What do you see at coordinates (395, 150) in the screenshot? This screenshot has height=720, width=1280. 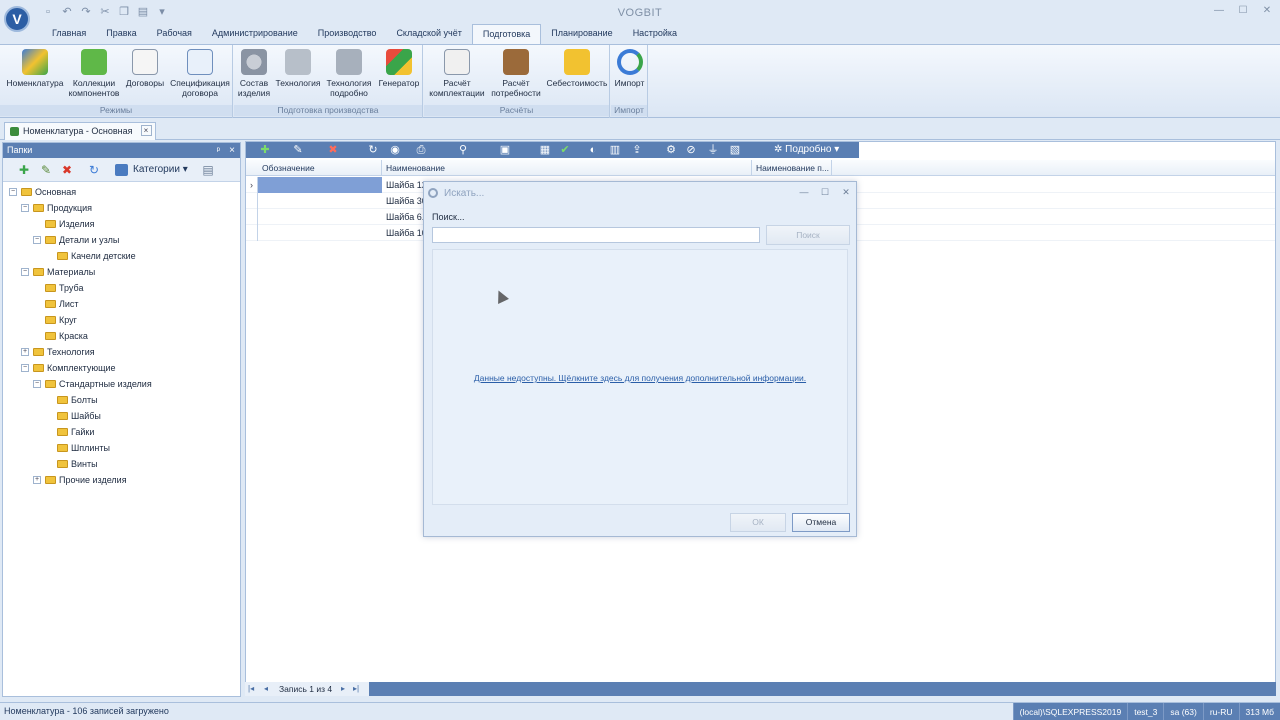 I see `view-icon: ◉` at bounding box center [395, 150].